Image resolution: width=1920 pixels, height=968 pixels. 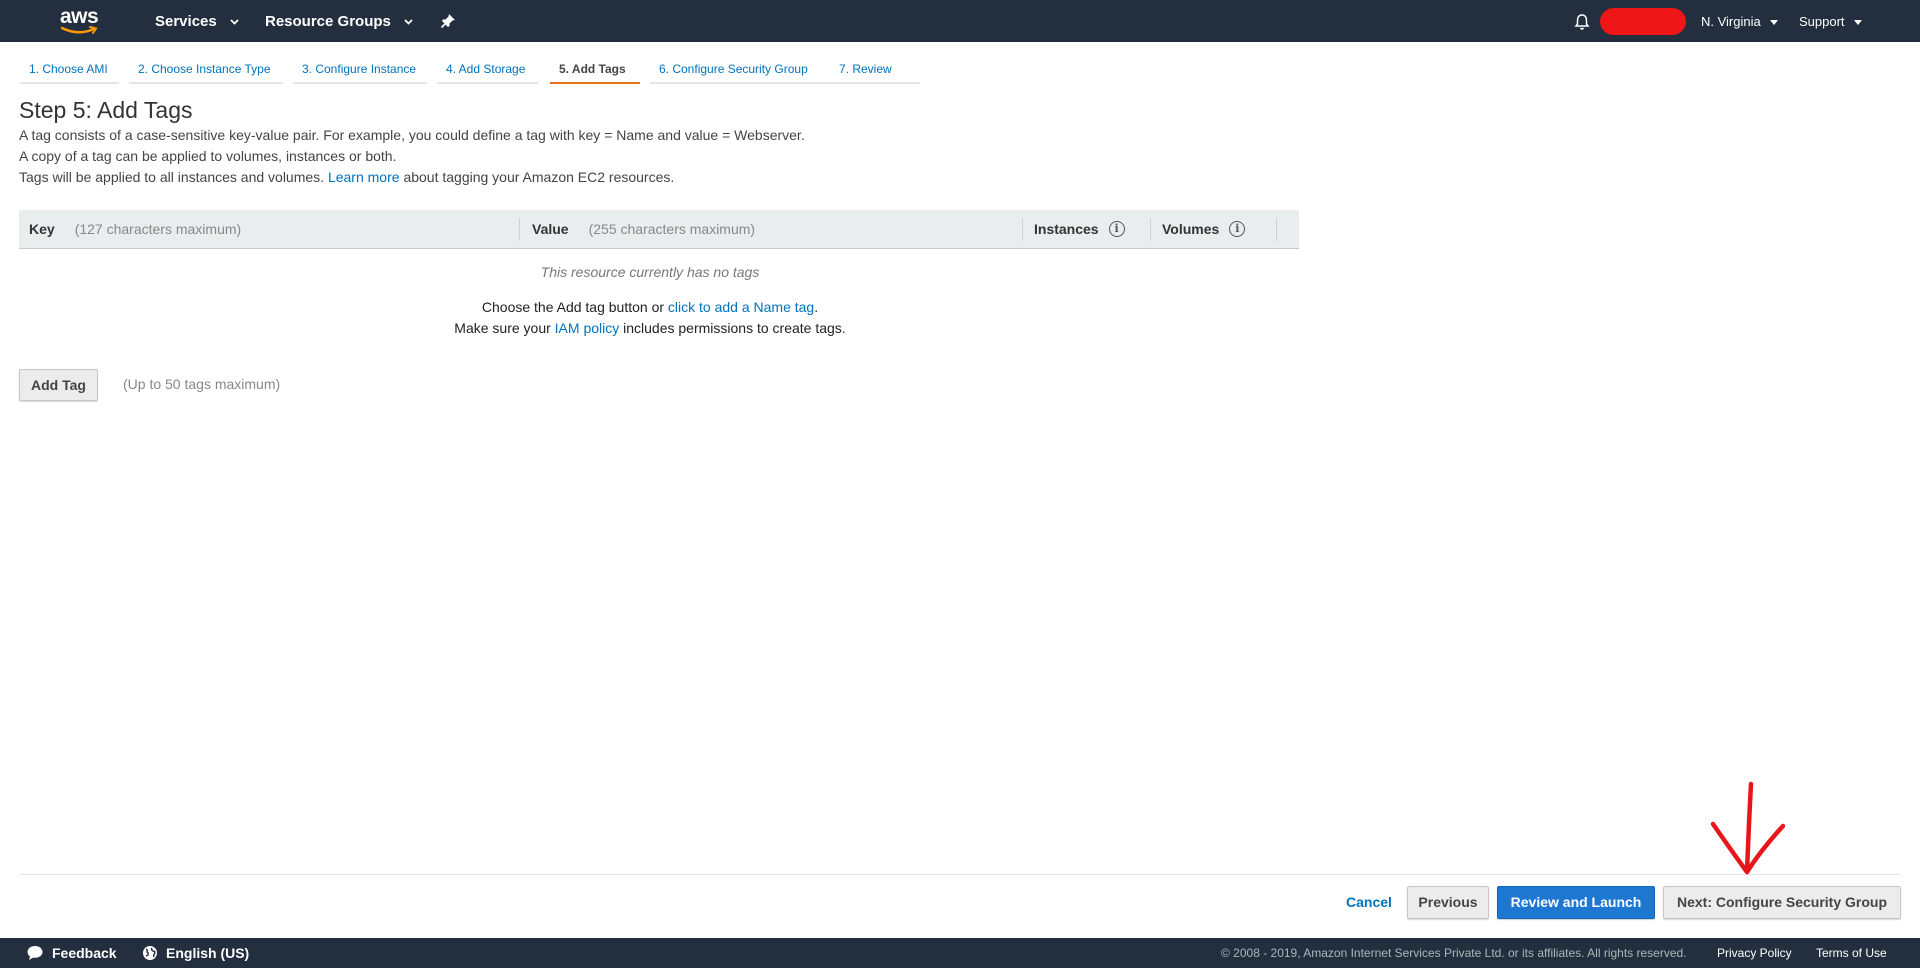 I want to click on tag-limit-note: (Up to 50 tags maximum), so click(x=202, y=384).